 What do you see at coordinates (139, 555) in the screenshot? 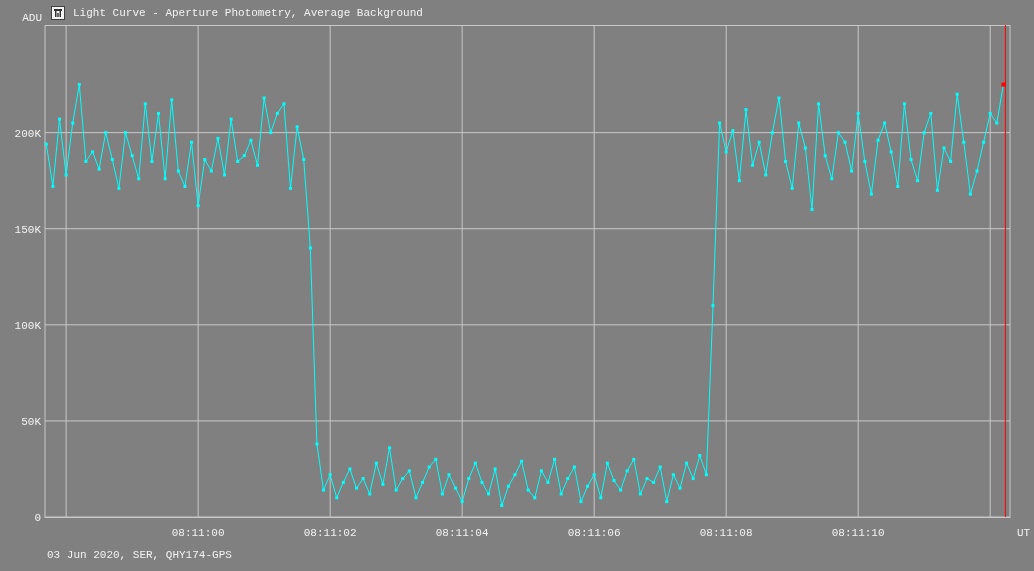
I see `status-text: 03 Jun 2020, SER, QHY174-GPS` at bounding box center [139, 555].